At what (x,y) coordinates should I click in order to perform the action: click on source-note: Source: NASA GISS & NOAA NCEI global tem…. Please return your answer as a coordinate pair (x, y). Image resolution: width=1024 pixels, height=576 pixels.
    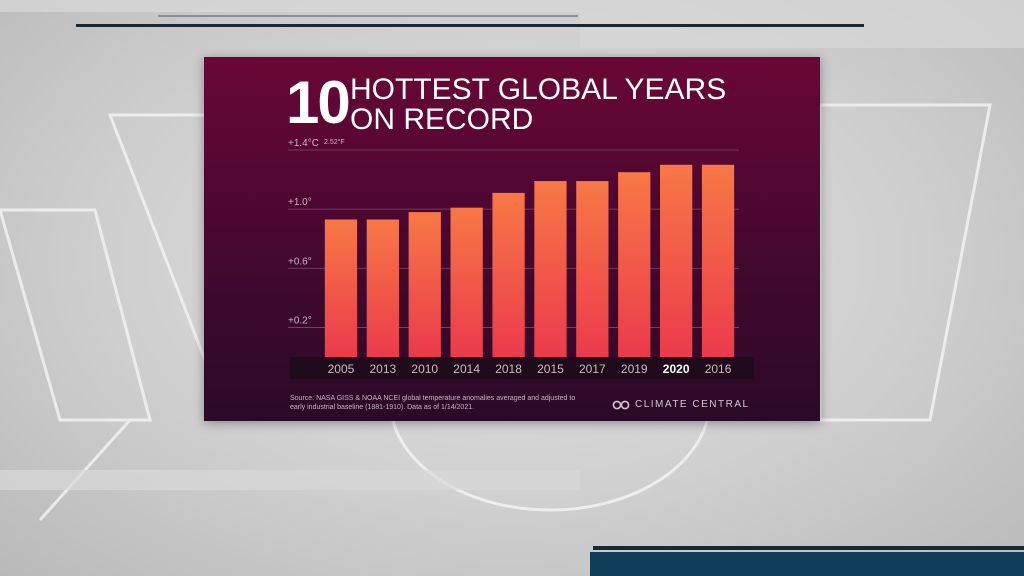
    Looking at the image, I should click on (433, 403).